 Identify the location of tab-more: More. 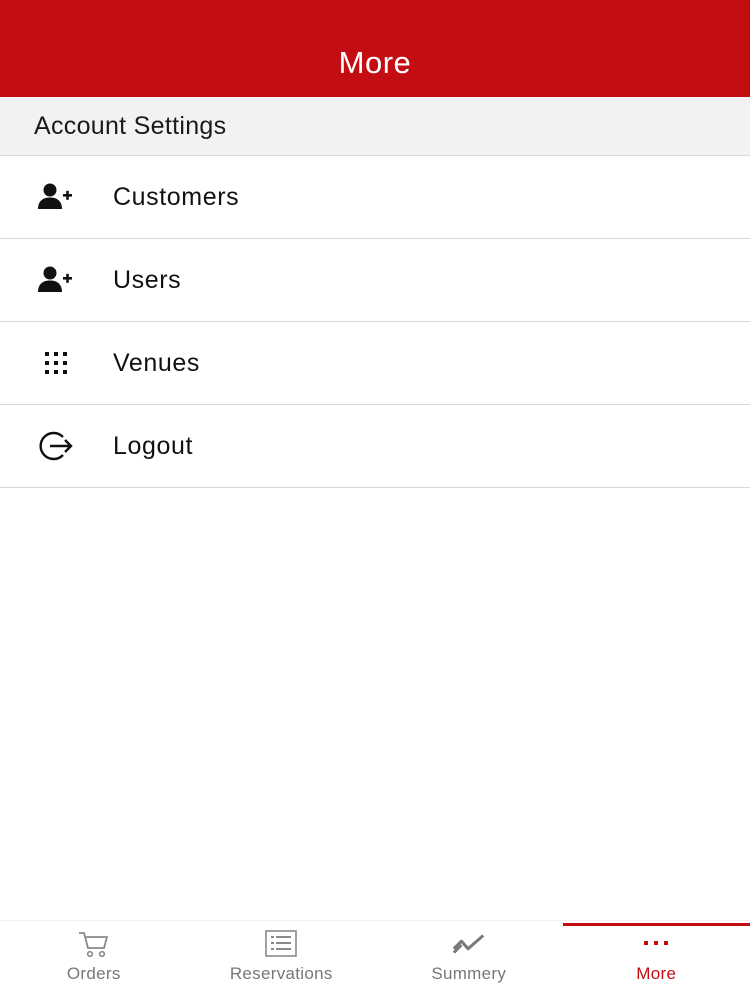
(656, 960).